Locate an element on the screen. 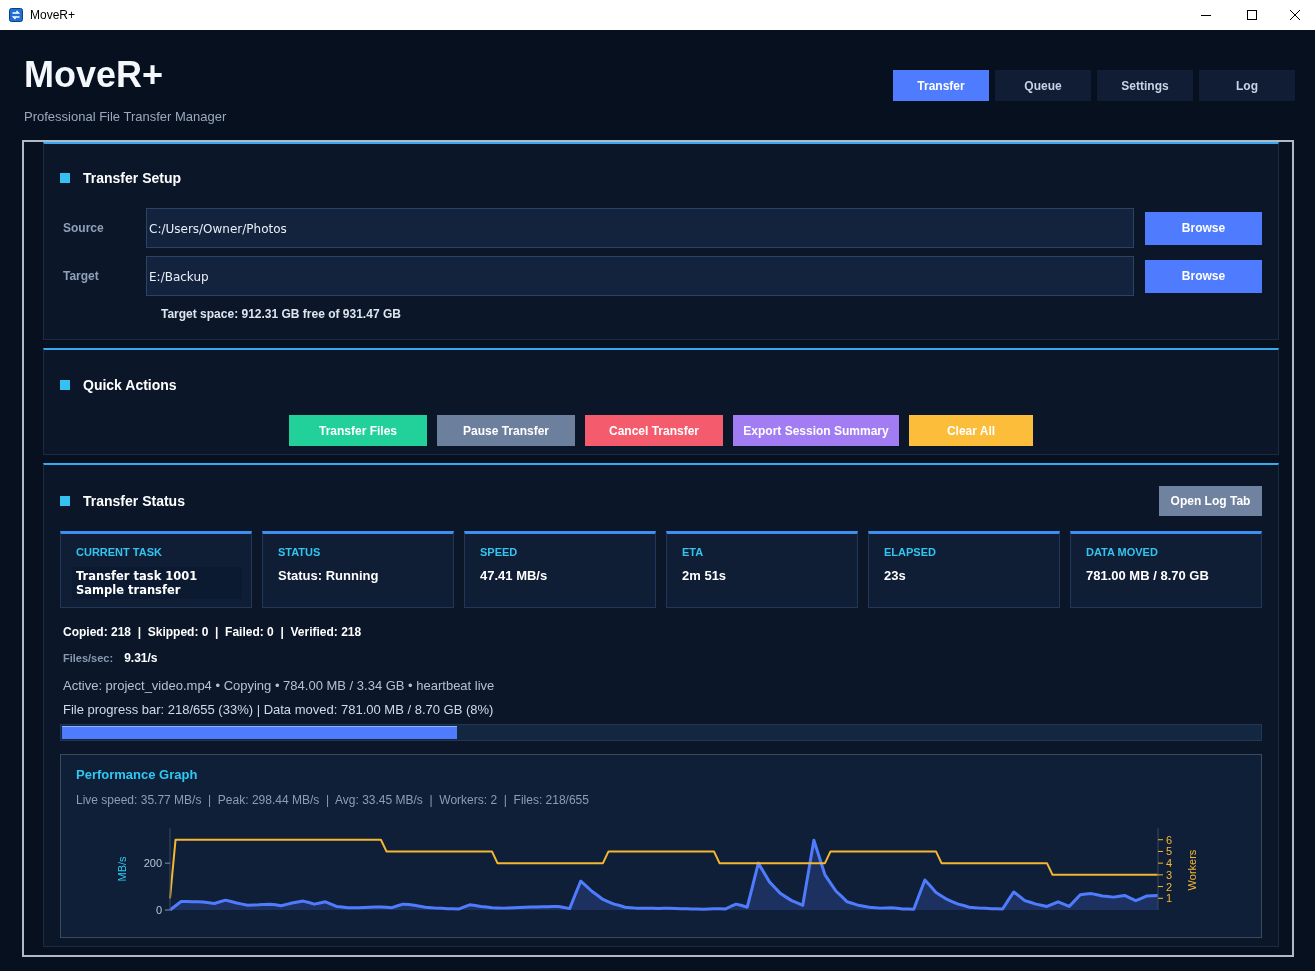 The image size is (1315, 971). stat-label: ELAPSED is located at coordinates (910, 552).